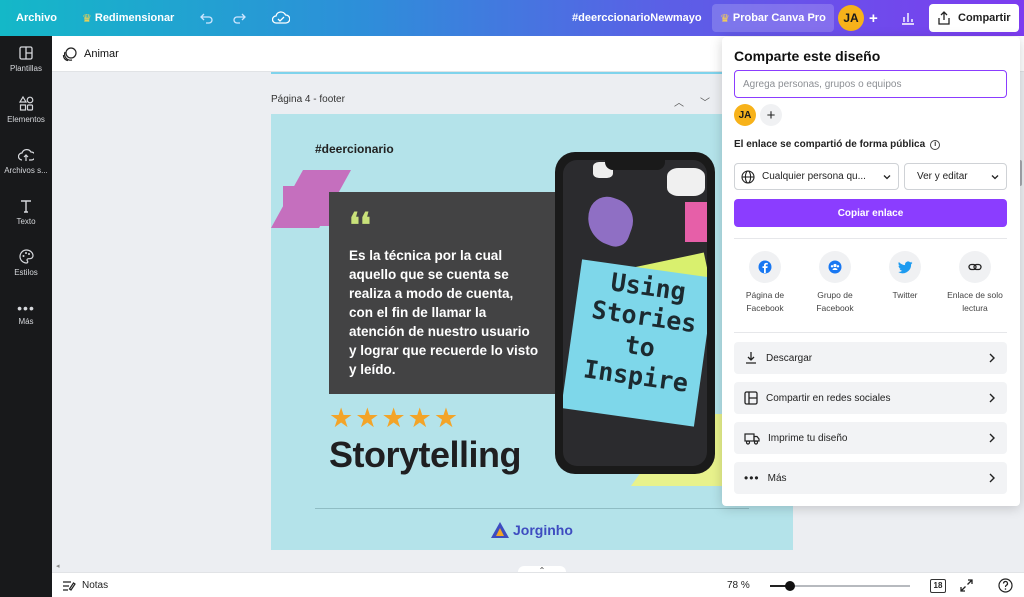 This screenshot has width=1024, height=597. What do you see at coordinates (58, 566) in the screenshot?
I see `scroll-left-icon: ◂` at bounding box center [58, 566].